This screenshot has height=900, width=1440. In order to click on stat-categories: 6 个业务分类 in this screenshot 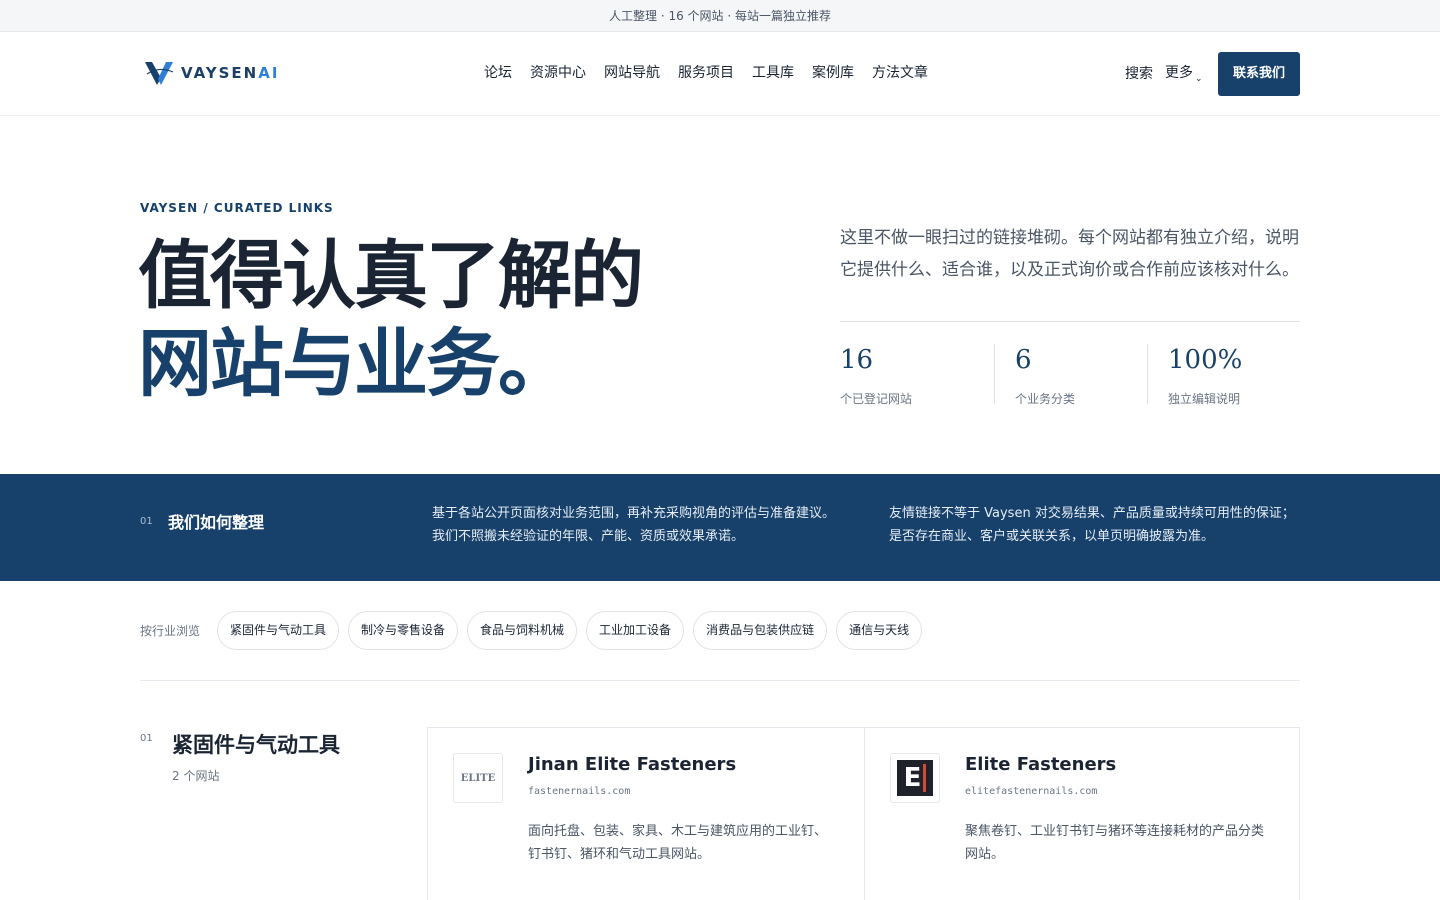, I will do `click(1045, 375)`.